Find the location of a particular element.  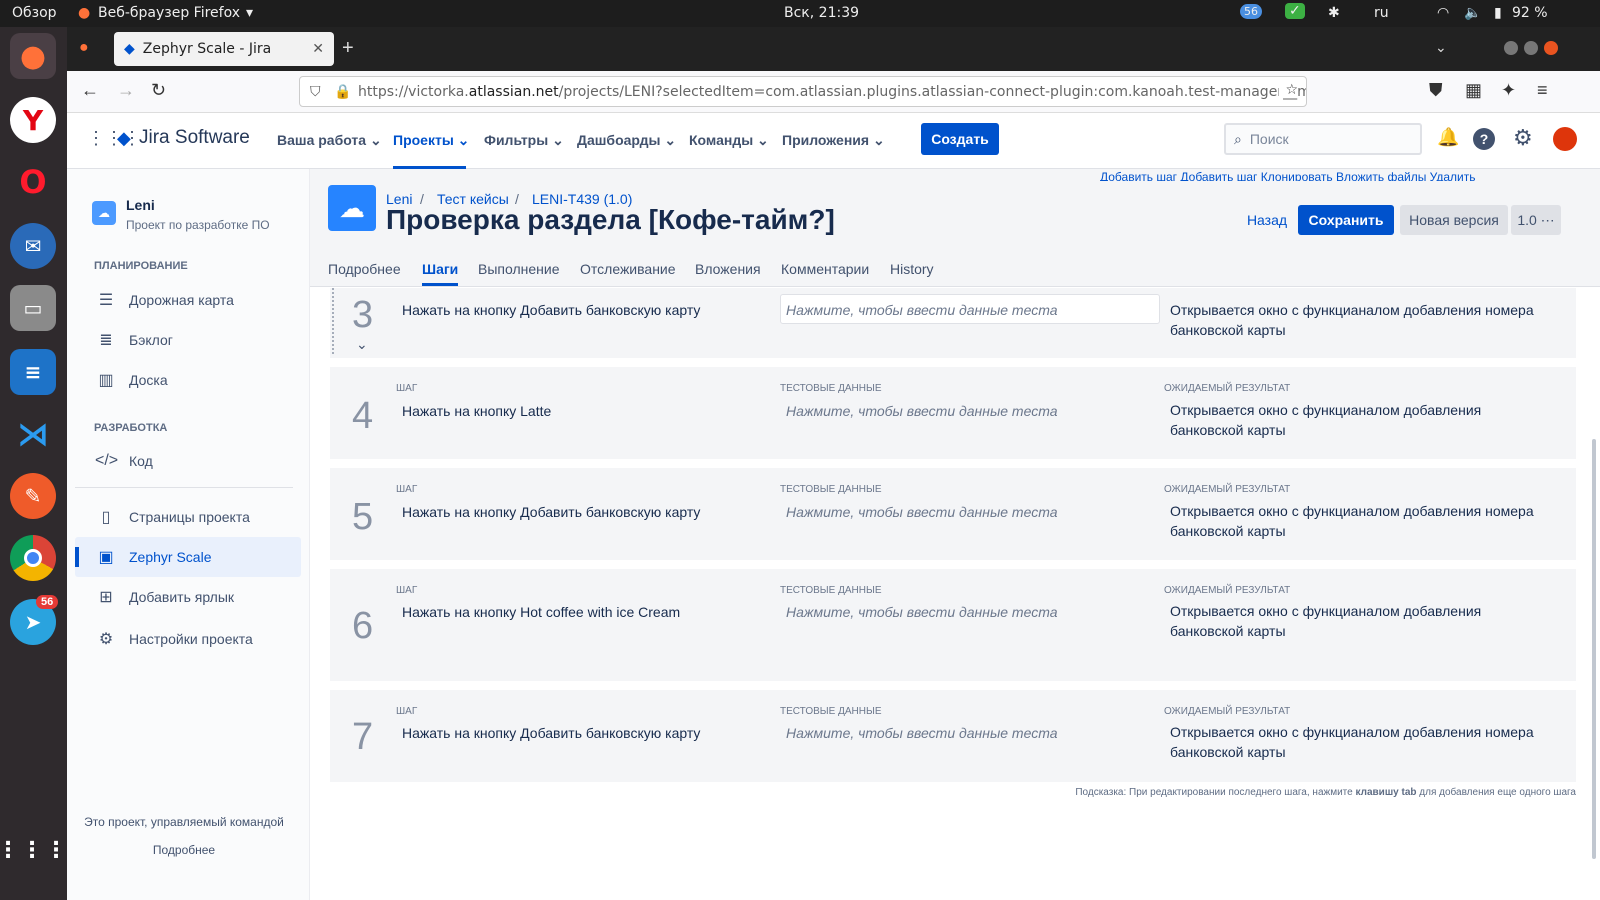

tab-execution: Выполнение is located at coordinates (518, 269).